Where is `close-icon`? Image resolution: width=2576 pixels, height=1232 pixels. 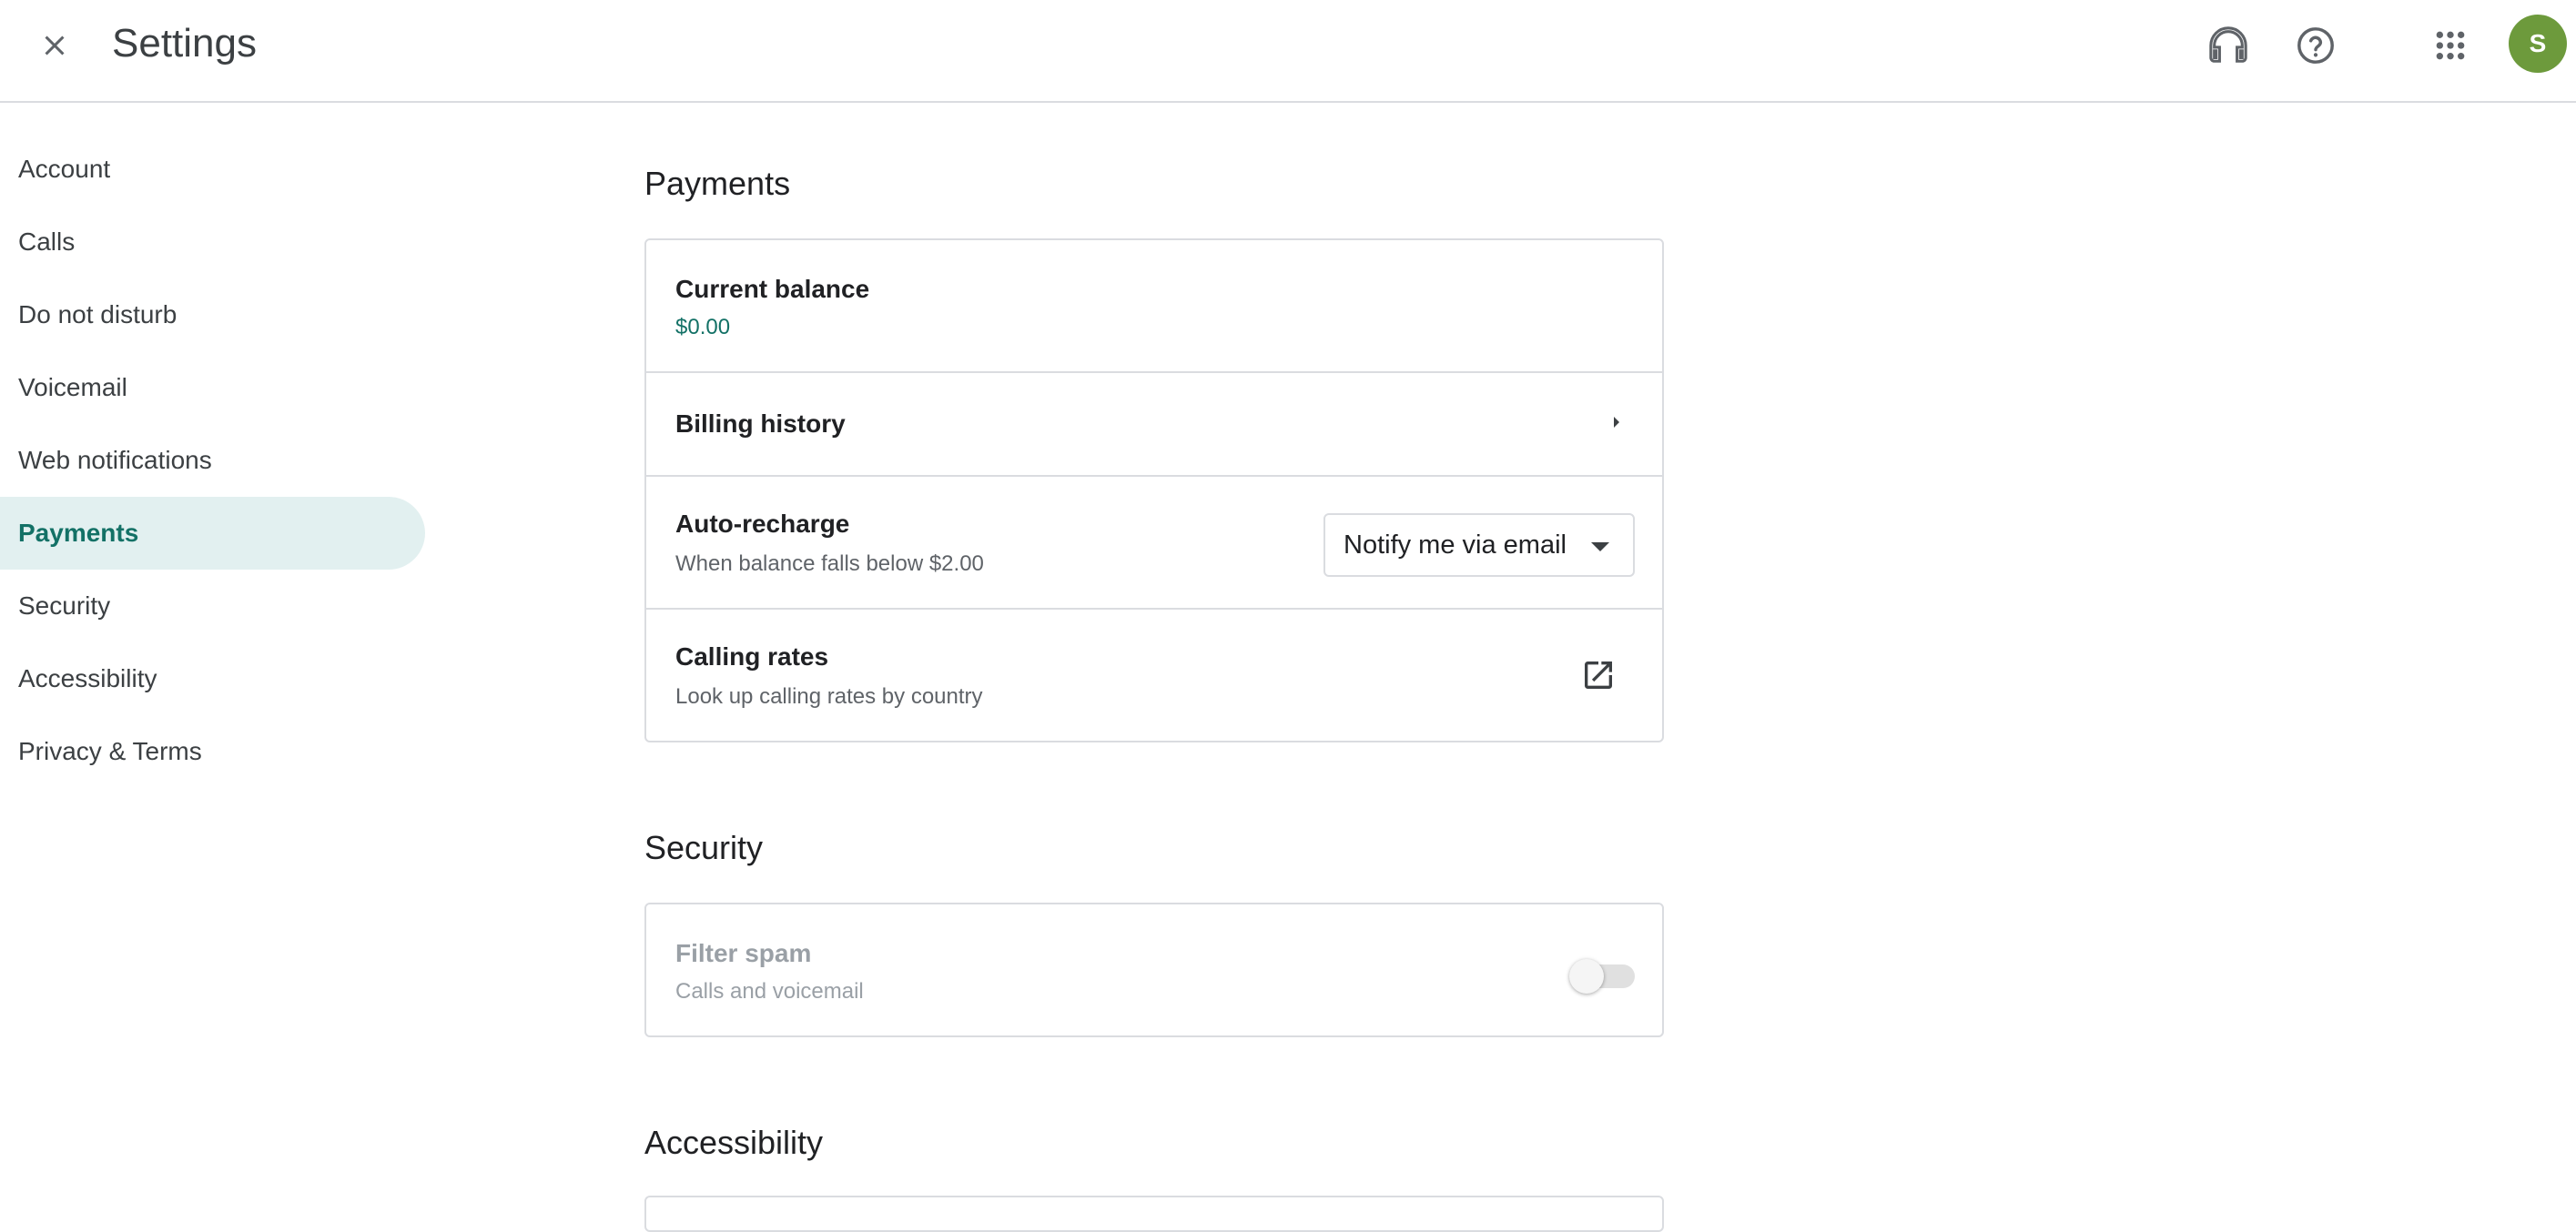
close-icon is located at coordinates (55, 45).